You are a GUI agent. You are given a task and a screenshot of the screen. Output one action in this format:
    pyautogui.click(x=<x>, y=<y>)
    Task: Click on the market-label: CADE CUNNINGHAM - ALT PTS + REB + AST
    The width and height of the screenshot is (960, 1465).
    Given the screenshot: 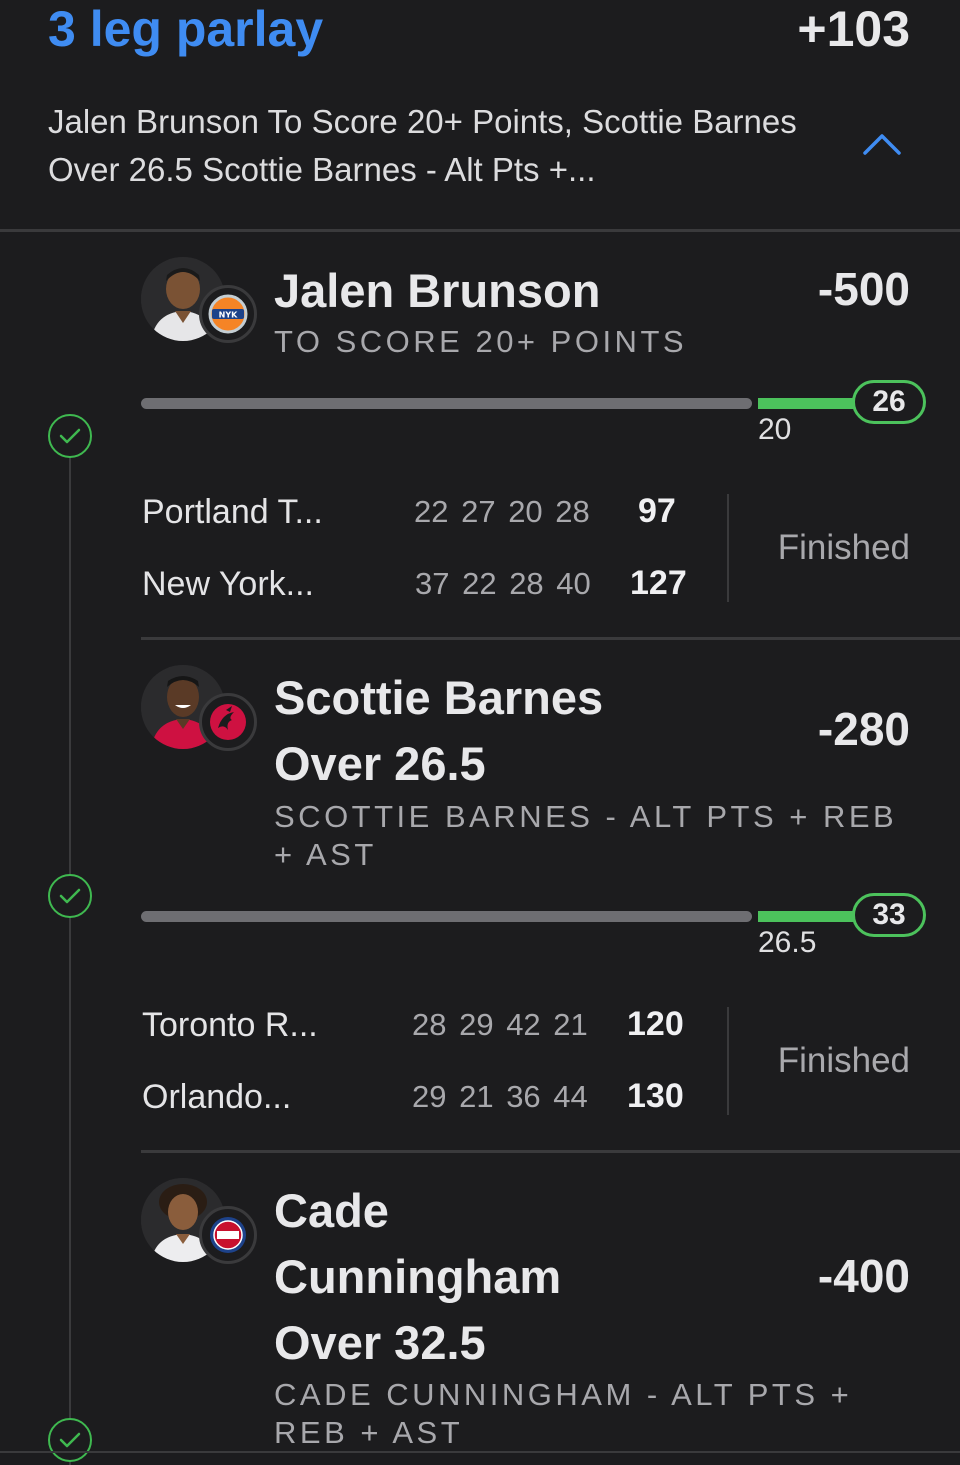 What is the action you would take?
    pyautogui.click(x=563, y=1413)
    